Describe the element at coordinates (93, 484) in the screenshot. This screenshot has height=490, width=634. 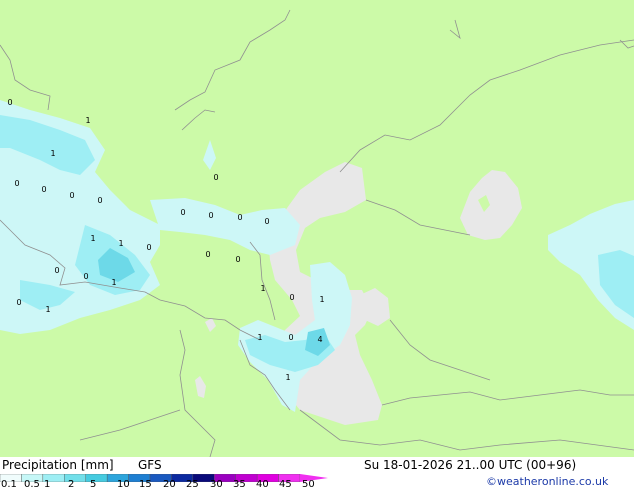
I see `legend-tick-label: 5` at that location.